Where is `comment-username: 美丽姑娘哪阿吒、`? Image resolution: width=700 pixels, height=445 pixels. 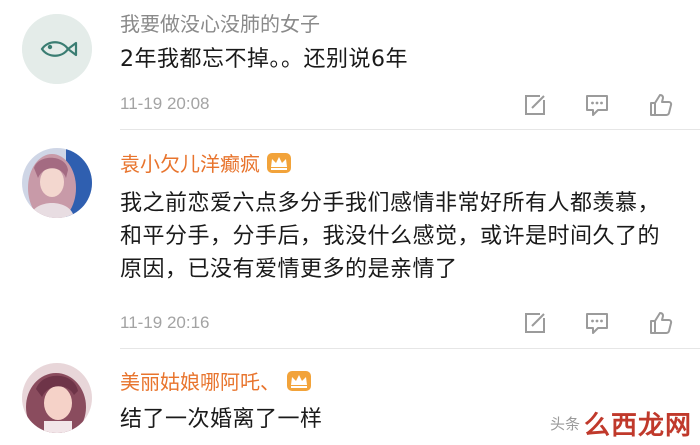 comment-username: 美丽姑娘哪阿吒、 is located at coordinates (216, 382).